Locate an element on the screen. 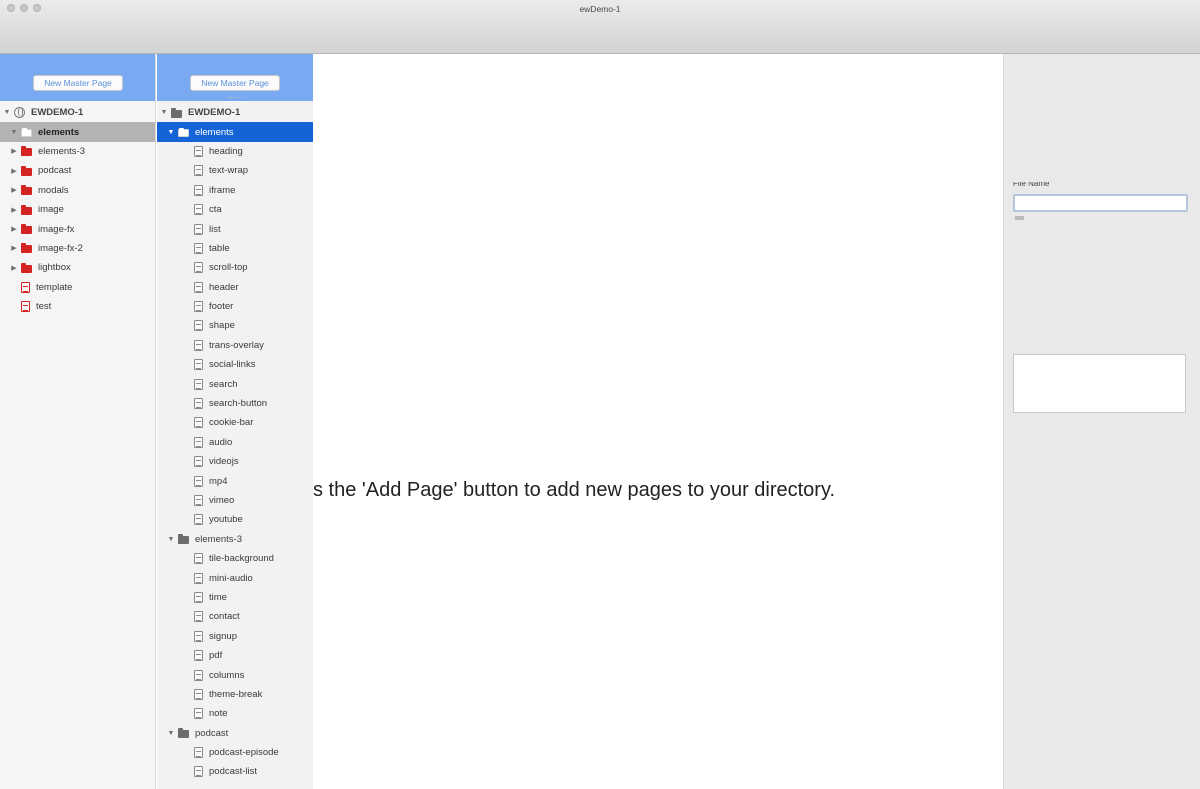 The height and width of the screenshot is (789, 1200). site-tree-item-label: lightbox is located at coordinates (54, 268).